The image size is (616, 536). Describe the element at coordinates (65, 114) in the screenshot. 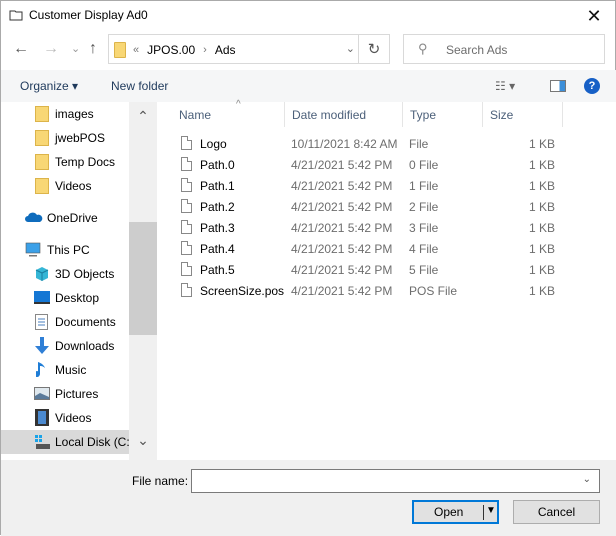

I see `sidebar-item-images: images` at that location.